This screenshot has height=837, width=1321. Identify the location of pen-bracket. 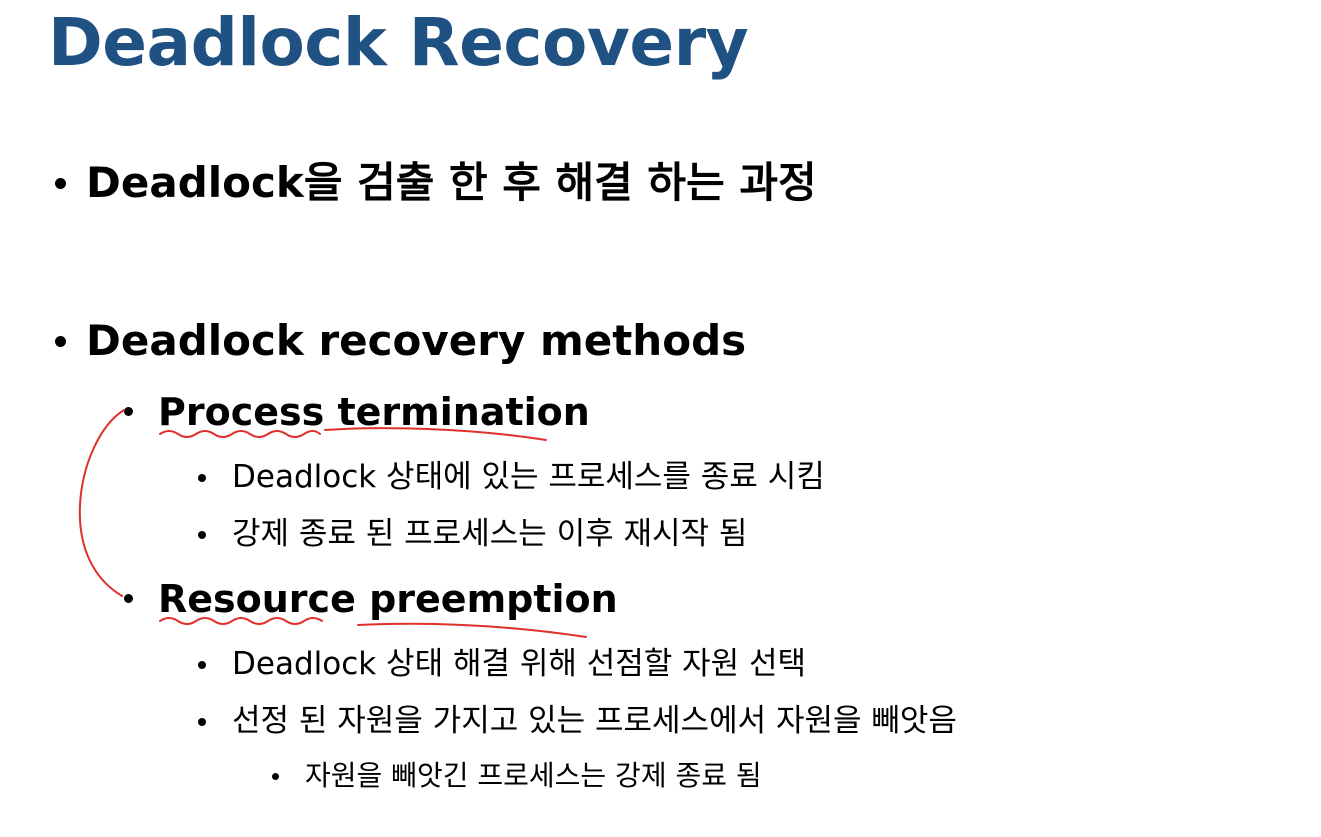
(101, 503).